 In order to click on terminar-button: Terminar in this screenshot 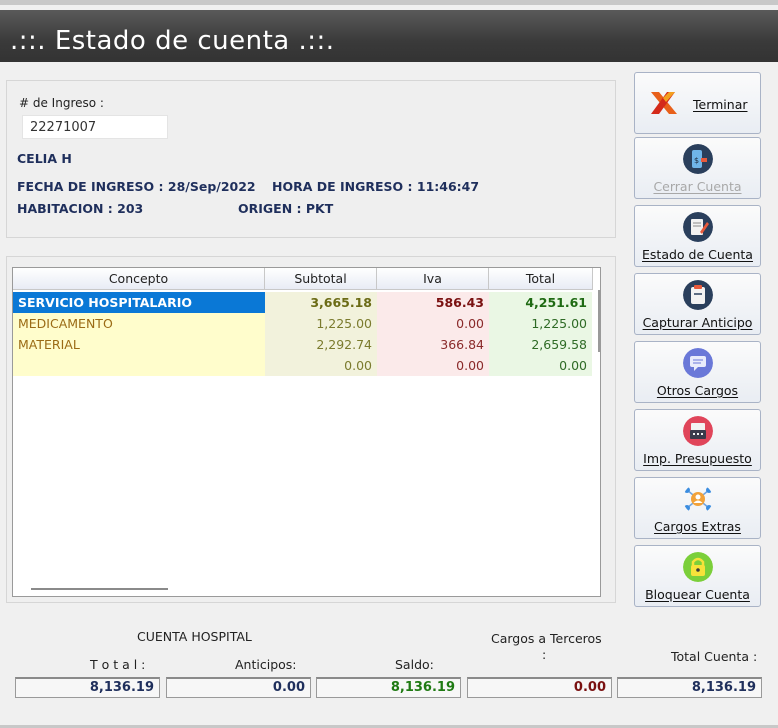, I will do `click(697, 103)`.